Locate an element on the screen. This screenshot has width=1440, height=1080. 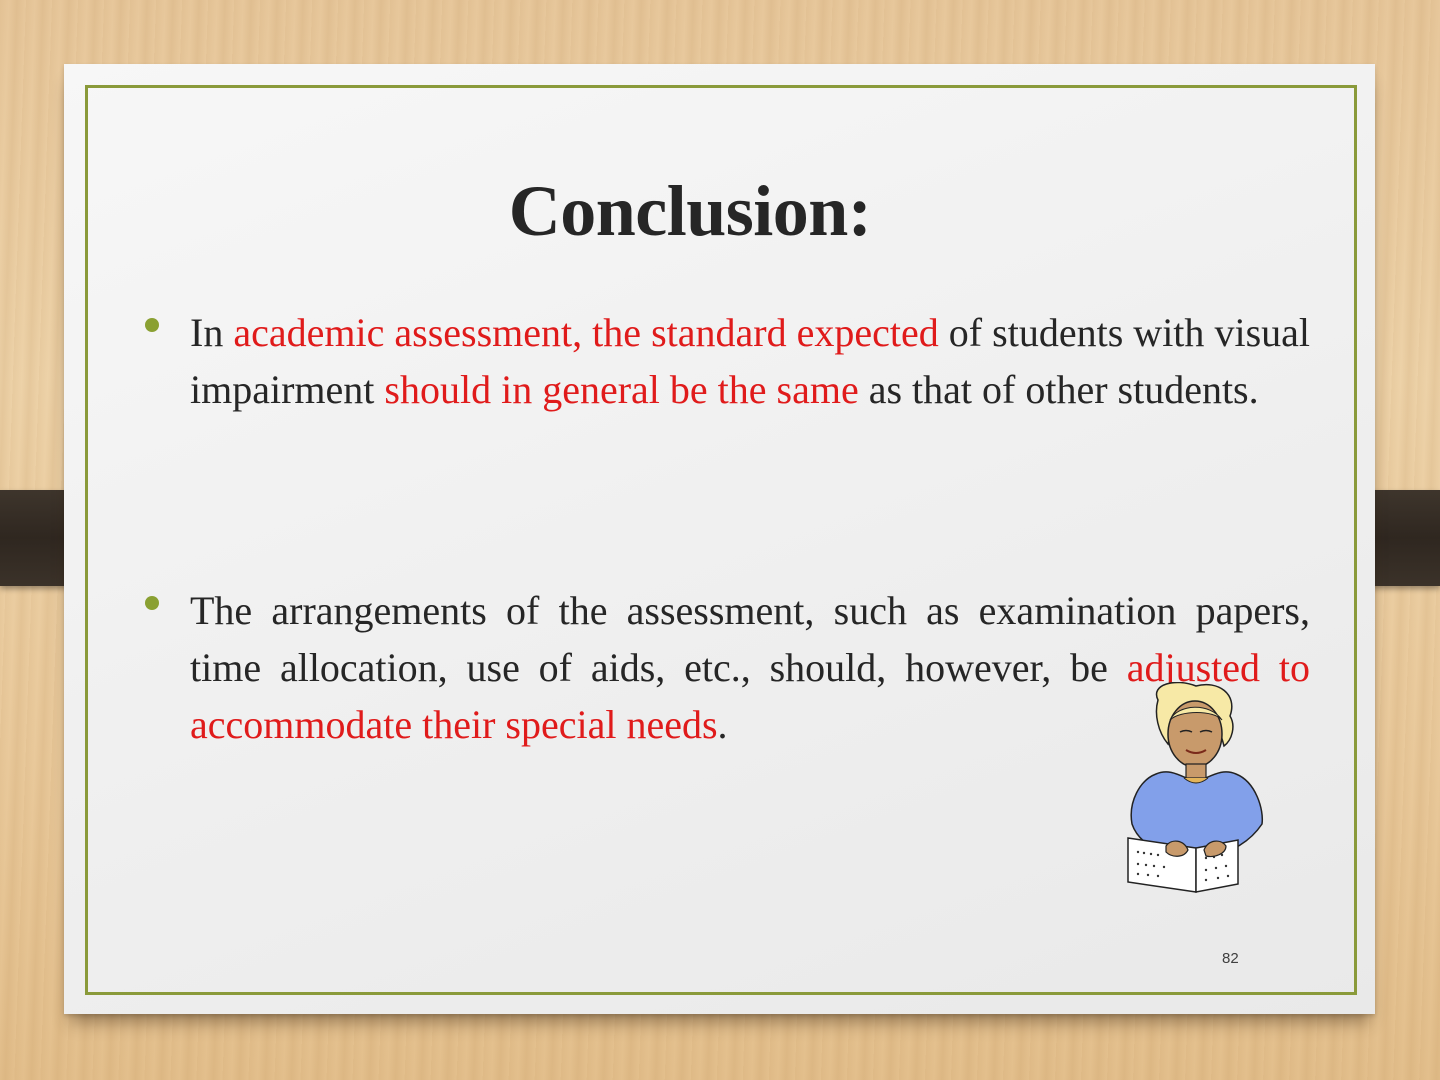
slide-title: Conclusion: is located at coordinates (690, 211).